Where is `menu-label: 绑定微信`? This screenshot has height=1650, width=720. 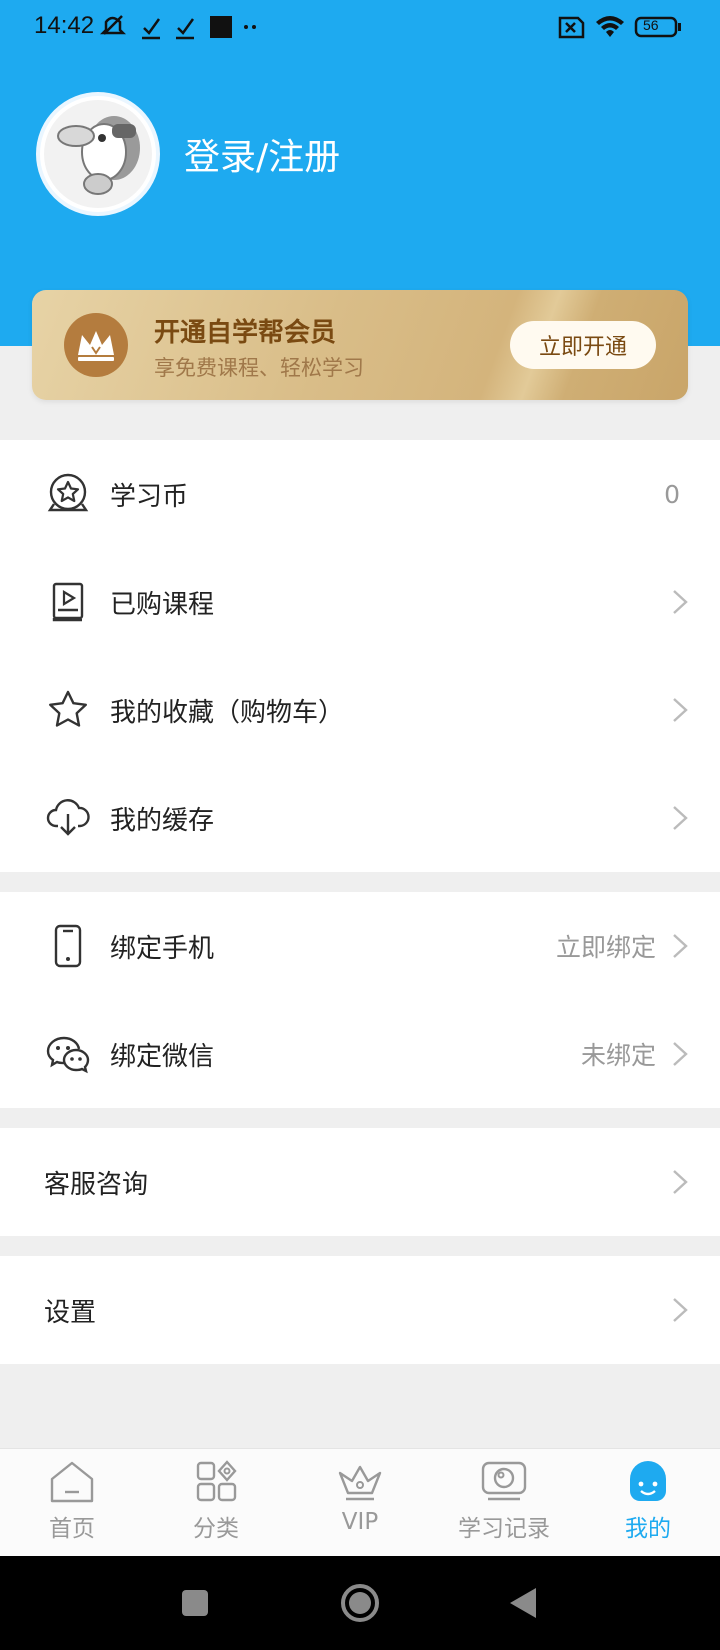 menu-label: 绑定微信 is located at coordinates (162, 1056).